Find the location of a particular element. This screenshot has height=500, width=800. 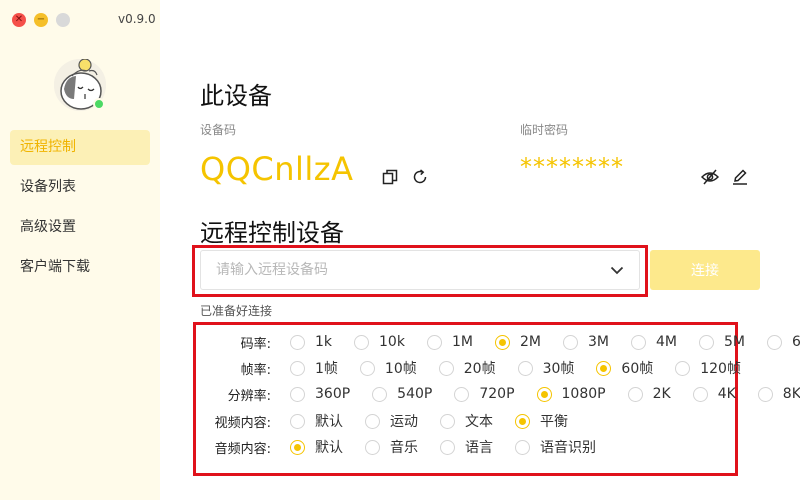

remote-device-code-input is located at coordinates (401, 270).